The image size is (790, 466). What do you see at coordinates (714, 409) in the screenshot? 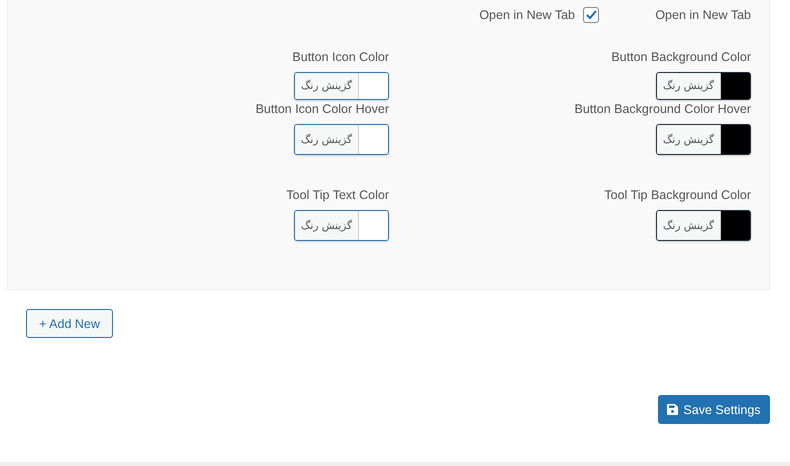
I see `save-settings-button: Save Settings` at bounding box center [714, 409].